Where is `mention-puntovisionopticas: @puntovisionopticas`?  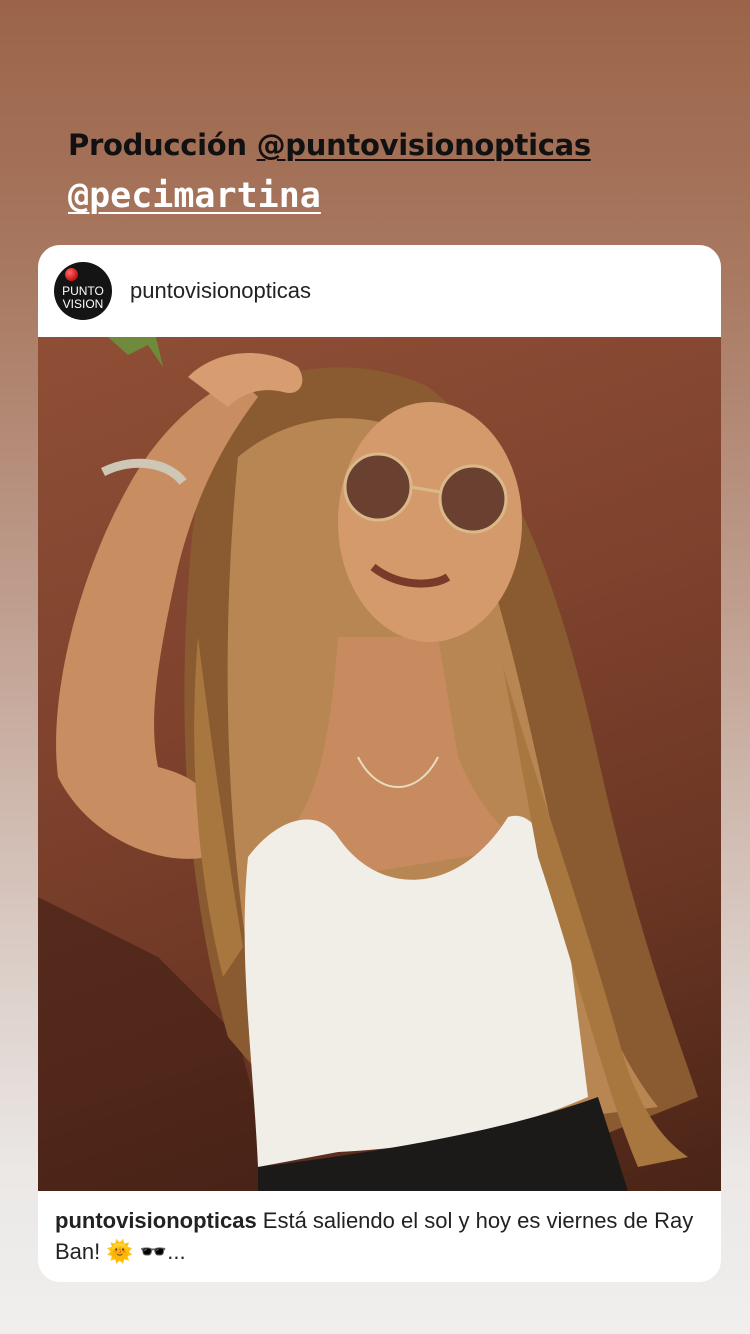
mention-puntovisionopticas: @puntovisionopticas is located at coordinates (424, 145).